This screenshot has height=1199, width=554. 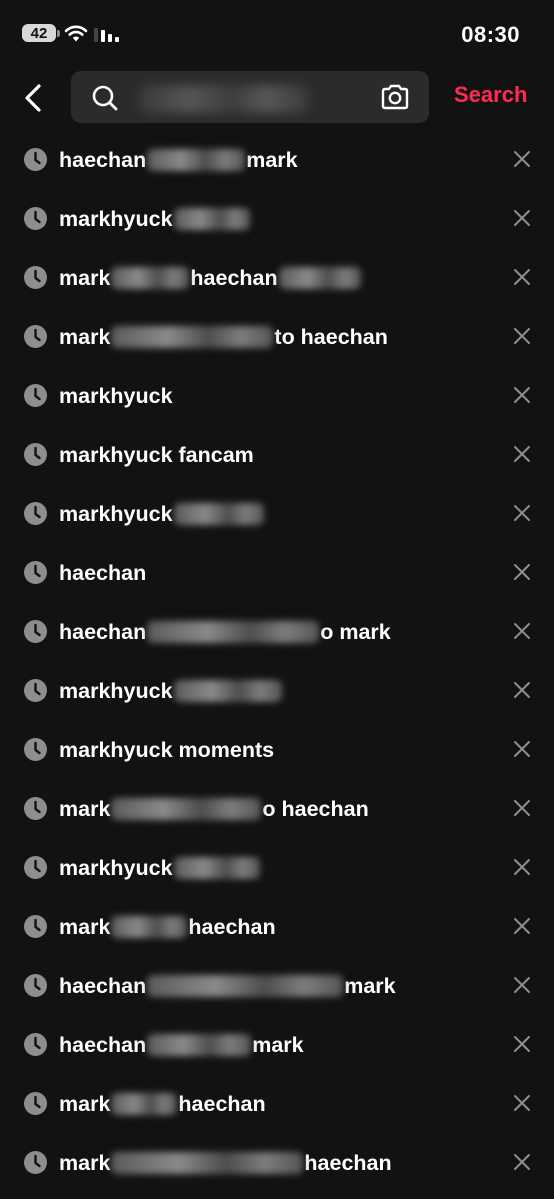 I want to click on history-item-label: markhyuck moments, so click(x=167, y=749).